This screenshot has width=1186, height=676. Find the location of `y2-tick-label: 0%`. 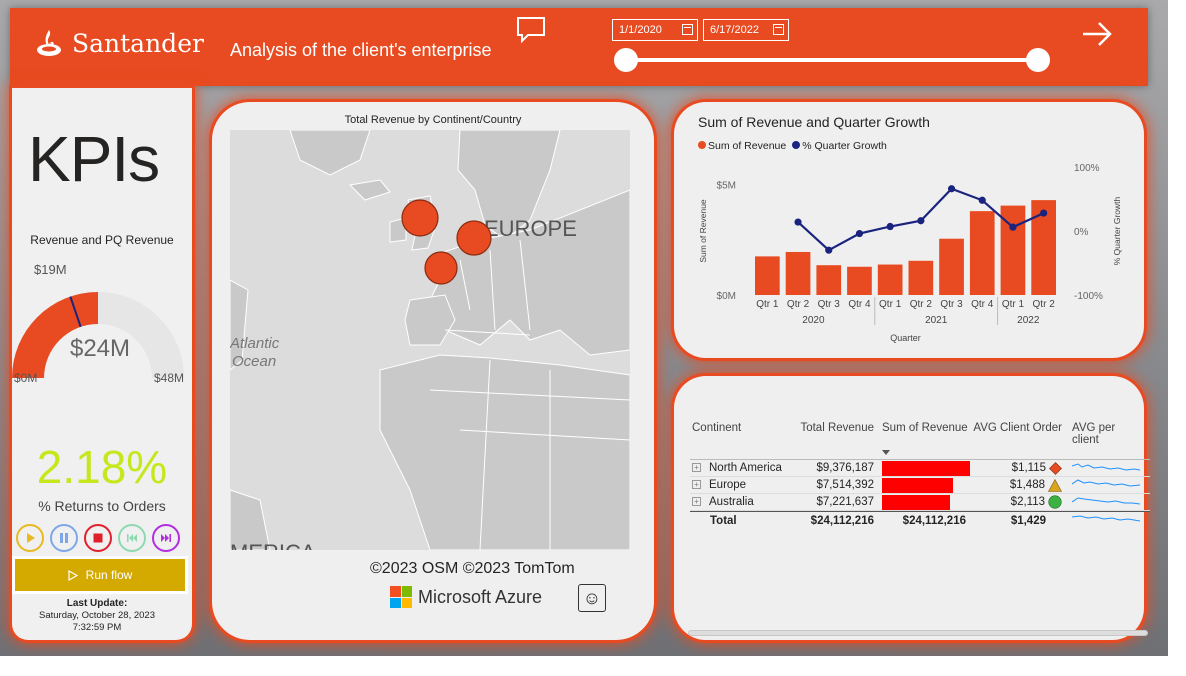

y2-tick-label: 0% is located at coordinates (1081, 232).